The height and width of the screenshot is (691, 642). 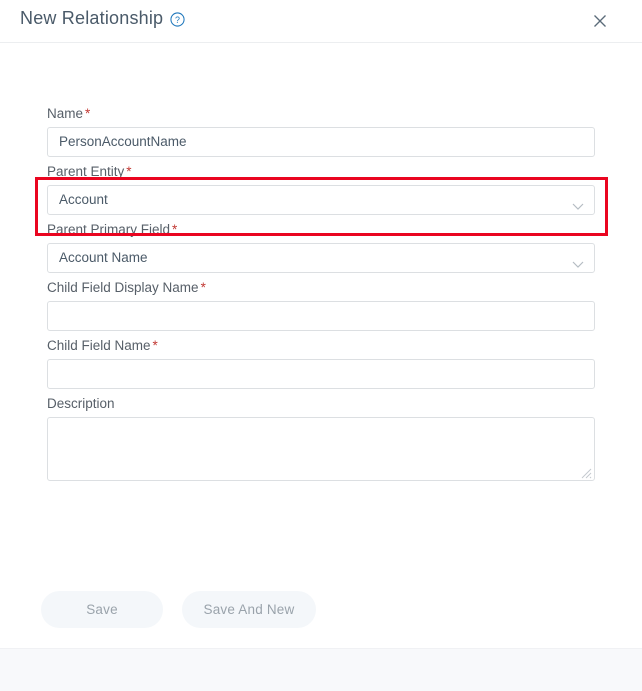 I want to click on field-name: Name * PersonAccountName, so click(x=321, y=131).